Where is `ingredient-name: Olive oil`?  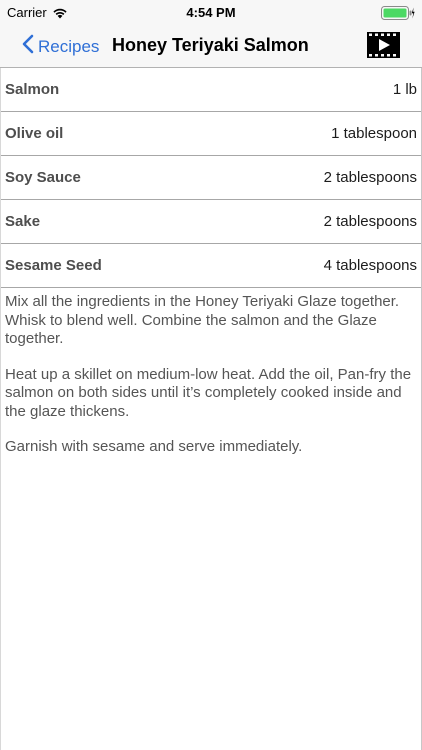 ingredient-name: Olive oil is located at coordinates (34, 133).